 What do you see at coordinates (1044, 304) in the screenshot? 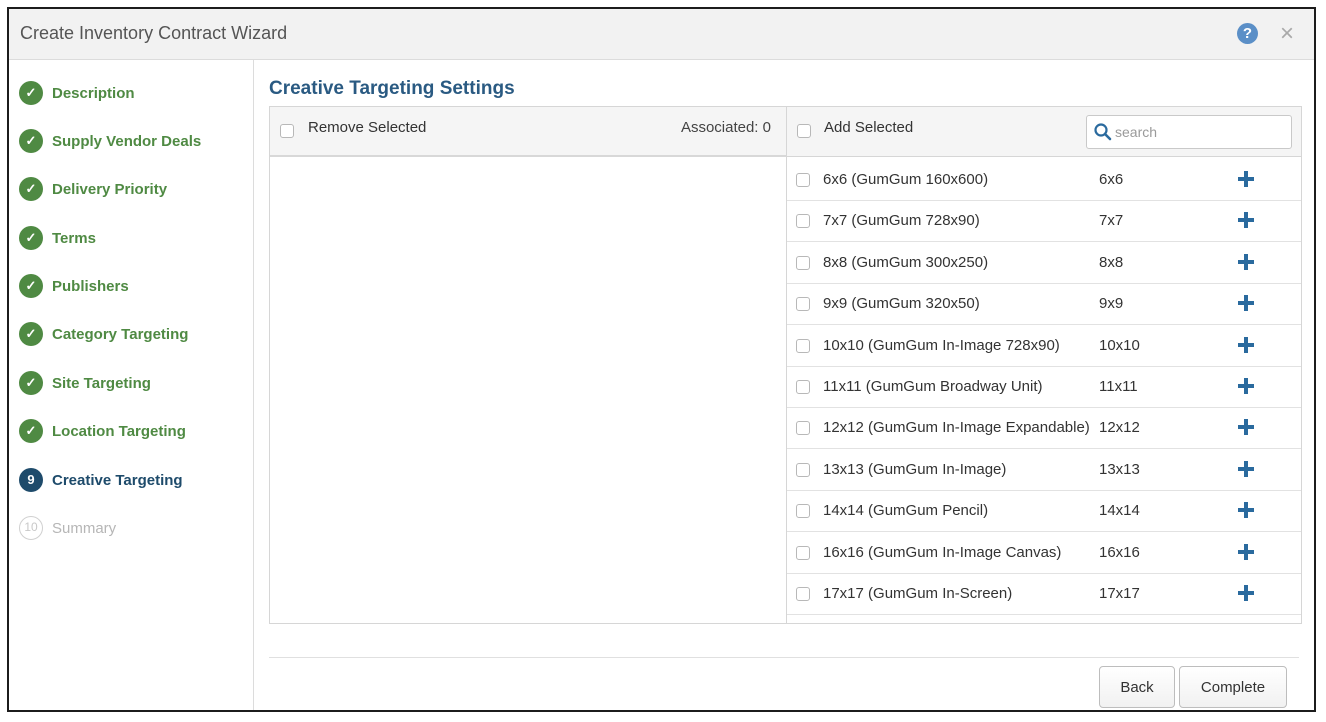
I see `list-item: 9x9 (GumGum 320x50) 9x9` at bounding box center [1044, 304].